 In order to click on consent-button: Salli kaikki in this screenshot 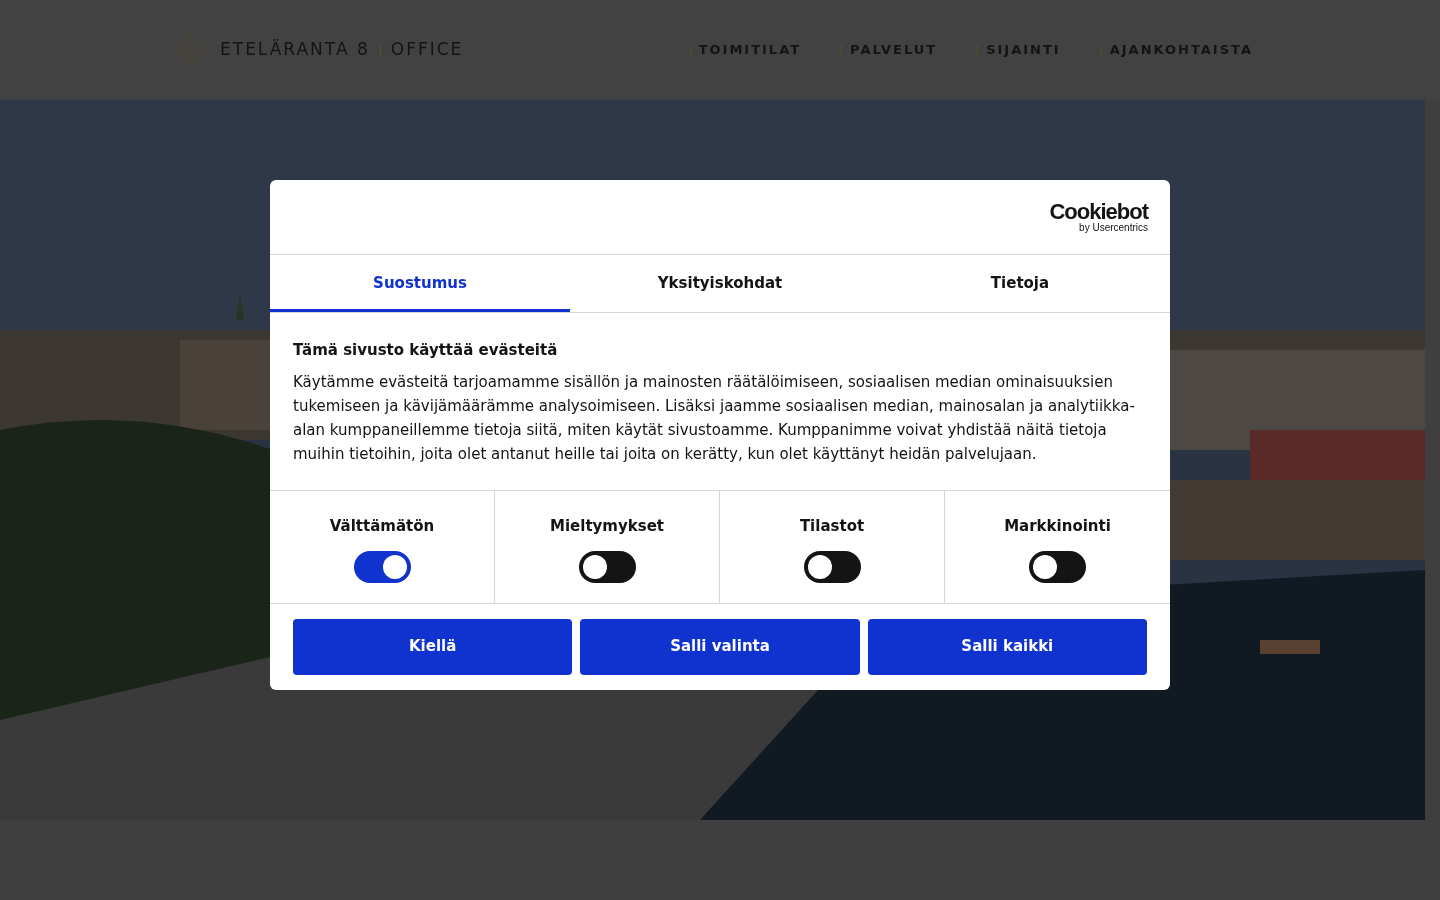, I will do `click(1007, 646)`.